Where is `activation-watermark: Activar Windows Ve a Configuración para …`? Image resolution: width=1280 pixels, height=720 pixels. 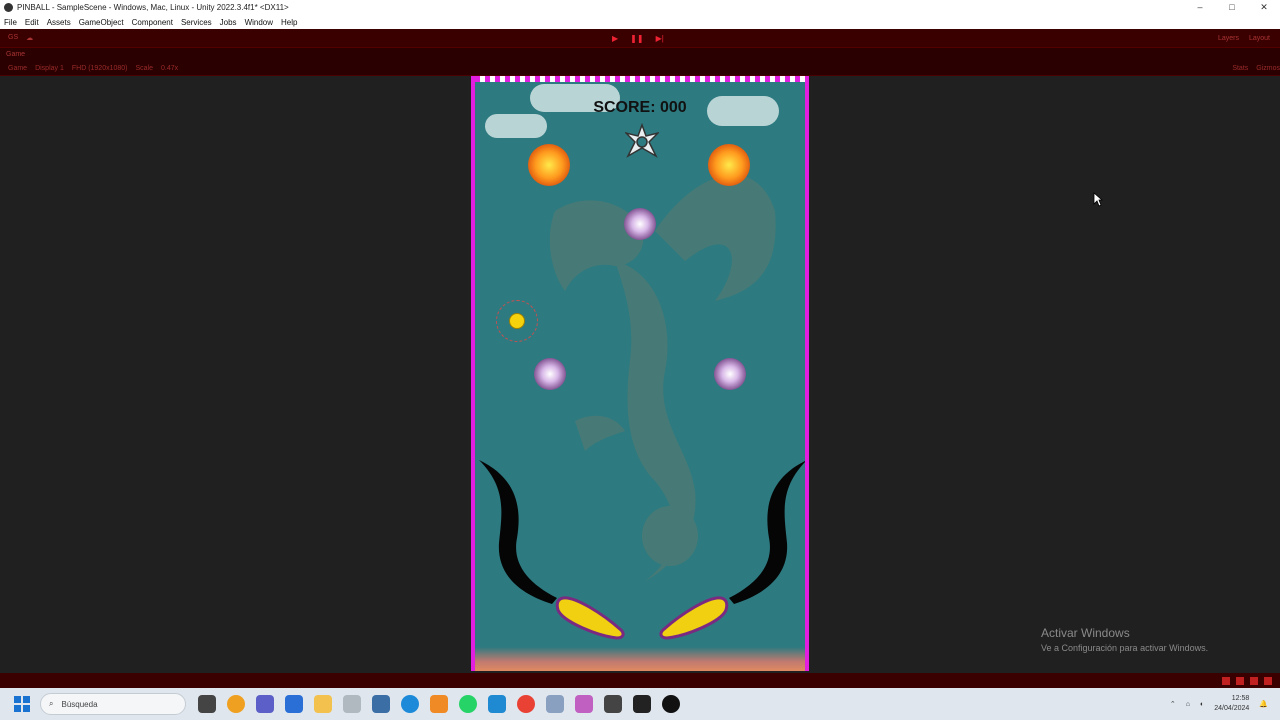
activation-watermark: Activar Windows Ve a Configuración para … is located at coordinates (1124, 639).